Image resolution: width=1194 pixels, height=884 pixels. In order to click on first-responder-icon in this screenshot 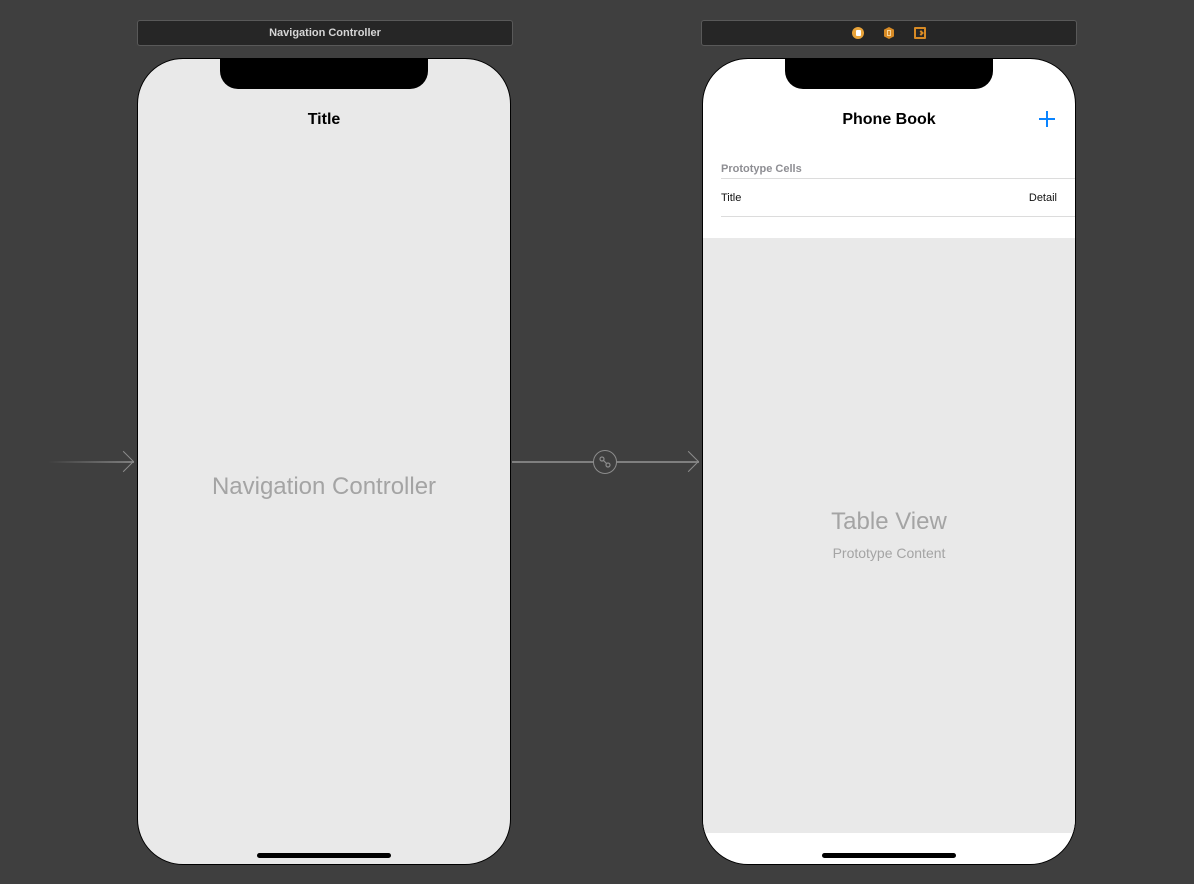, I will do `click(889, 33)`.